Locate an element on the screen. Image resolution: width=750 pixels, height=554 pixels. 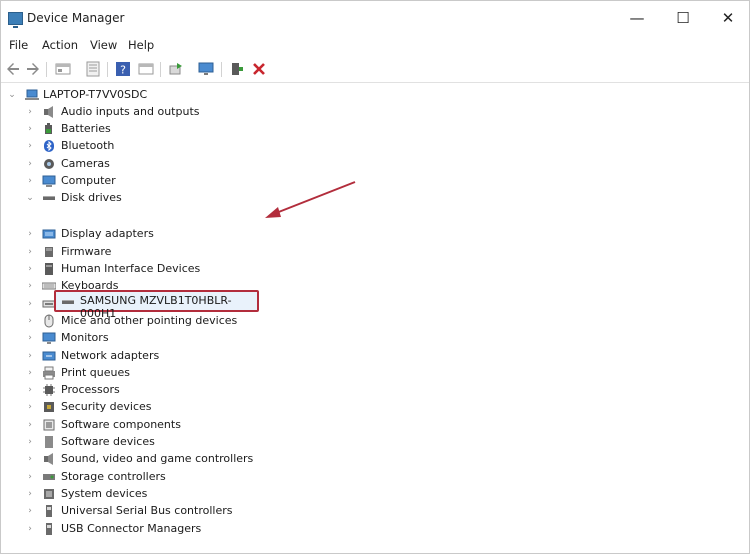
help-icon: ? is located at coordinates (123, 69).